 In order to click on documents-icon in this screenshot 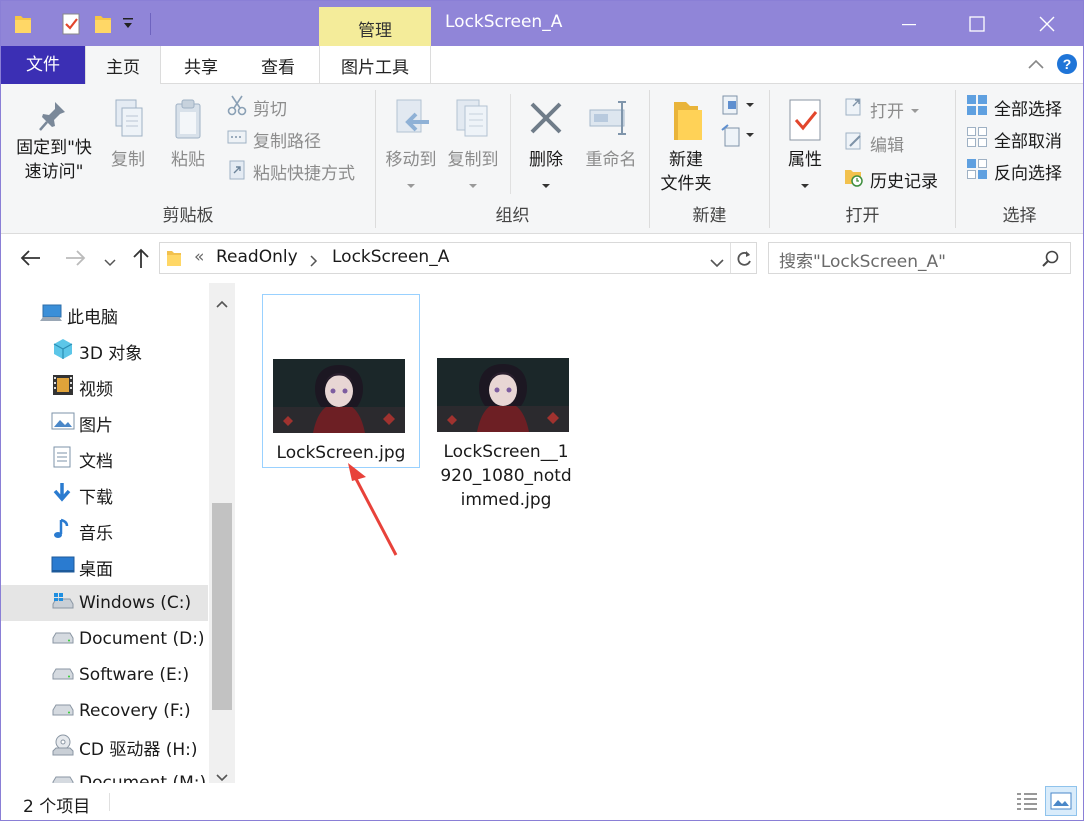, I will do `click(65, 459)`.